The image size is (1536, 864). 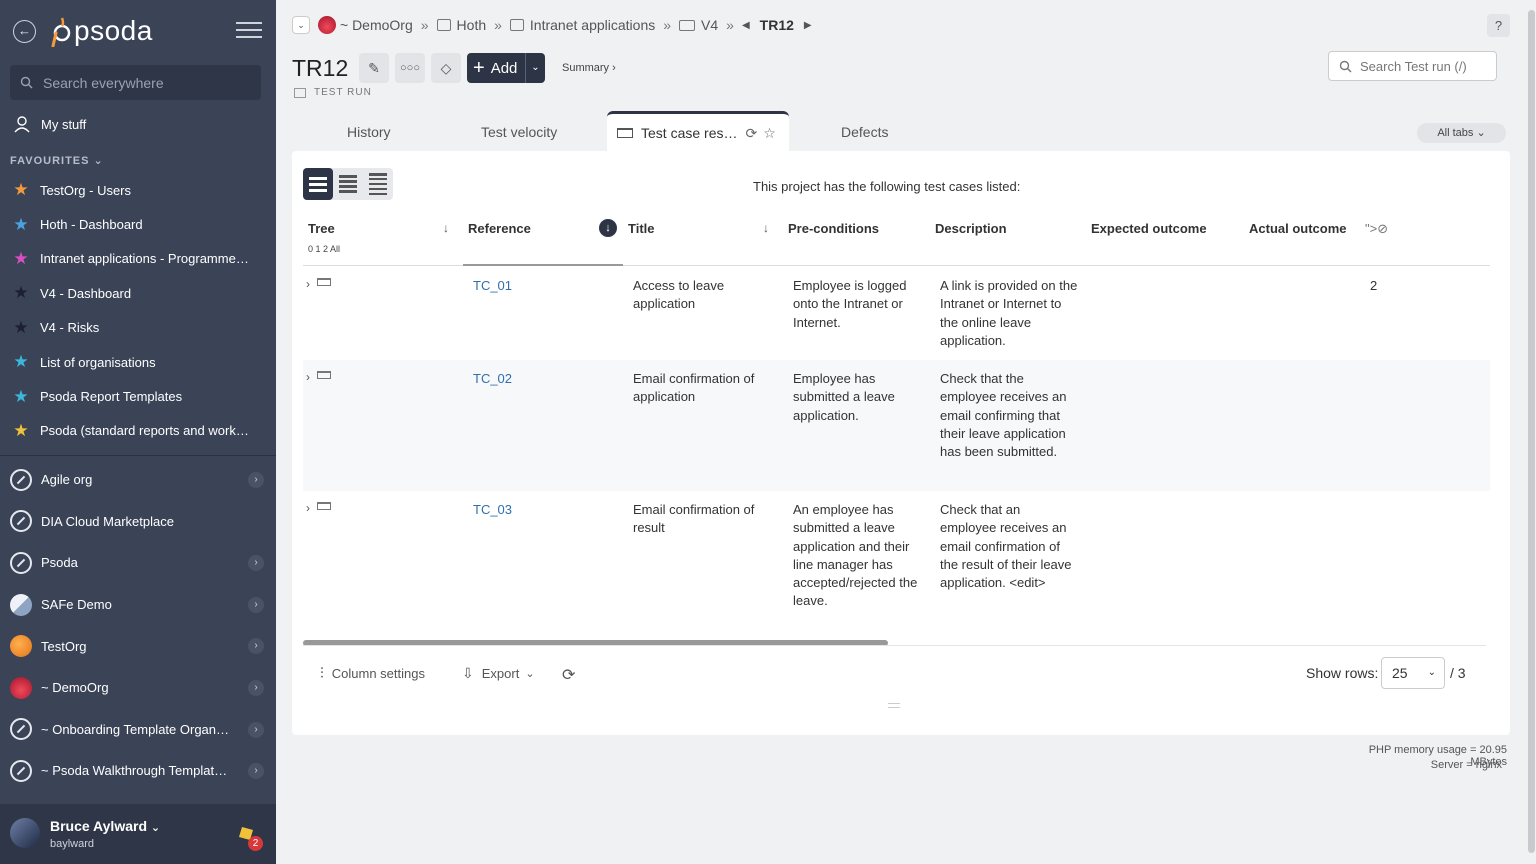 What do you see at coordinates (492, 286) in the screenshot?
I see `reference-link: TC_01` at bounding box center [492, 286].